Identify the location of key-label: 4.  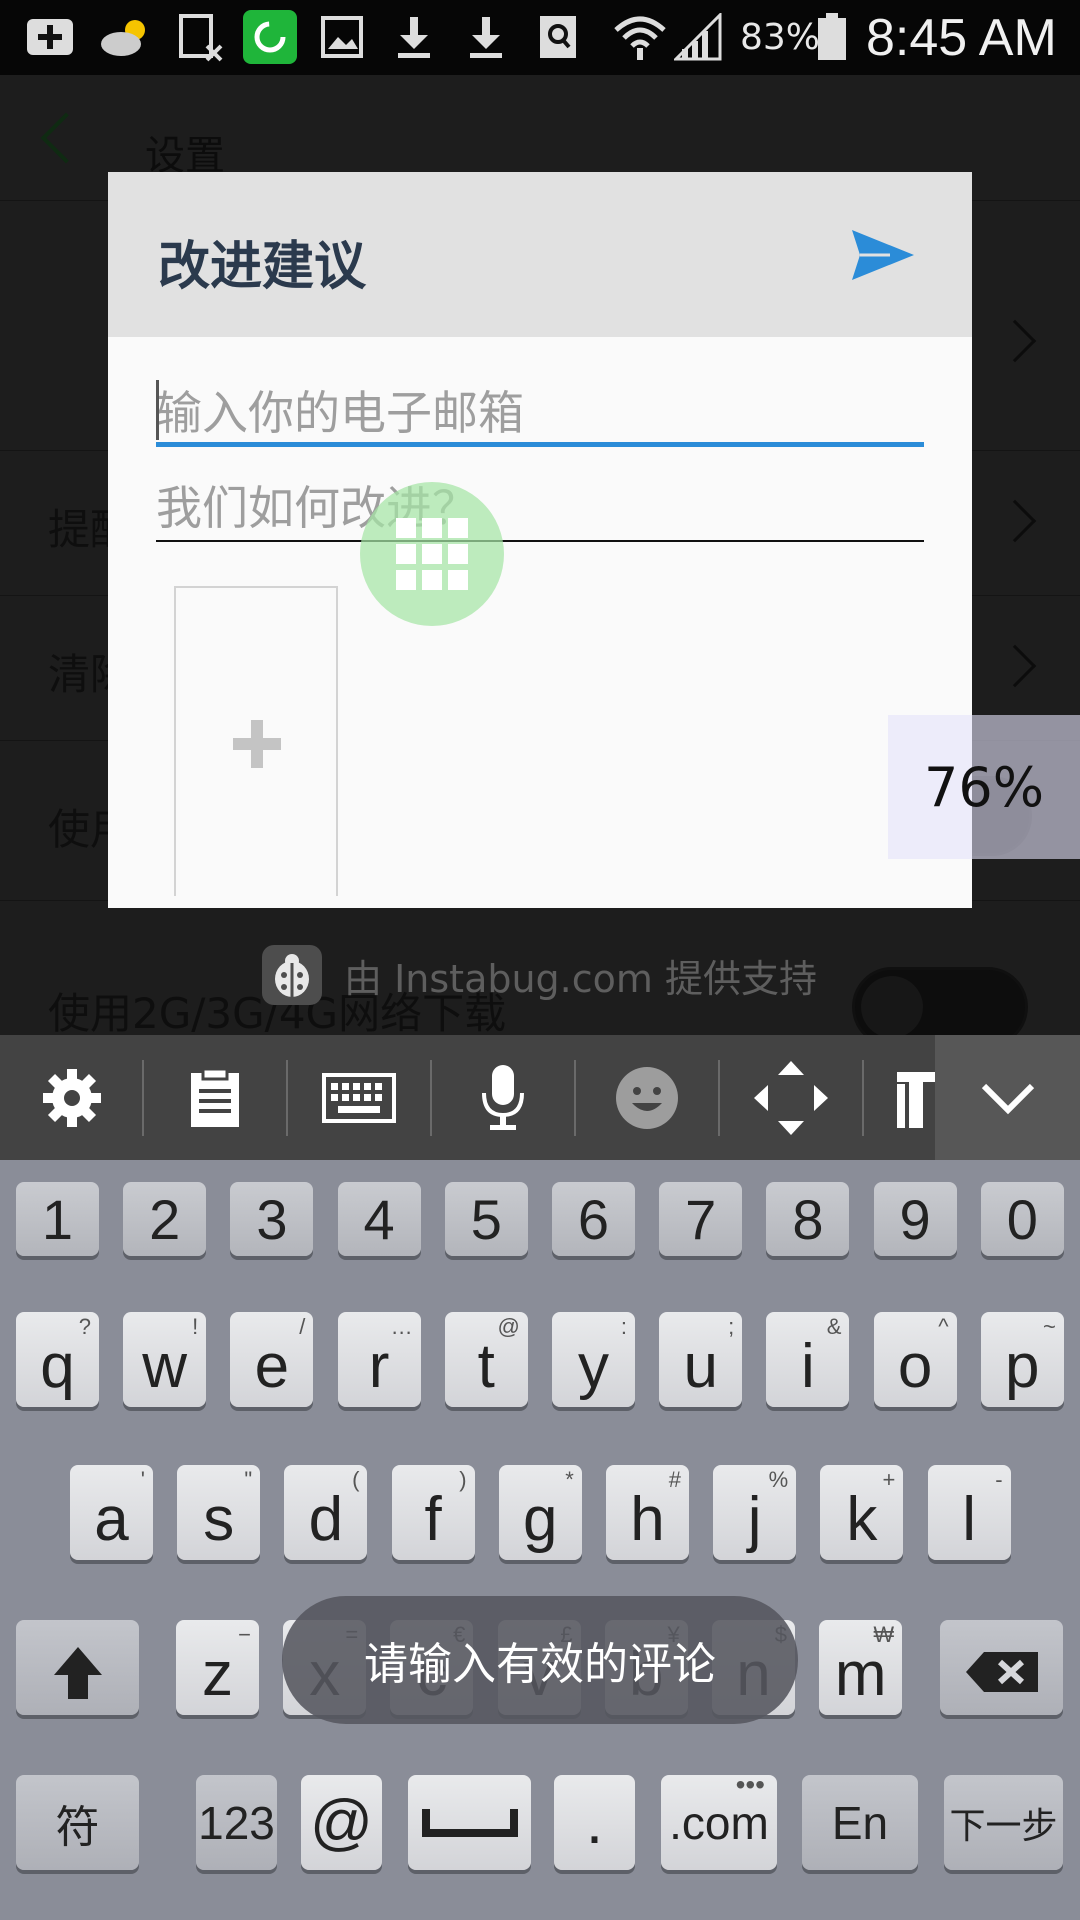
(379, 1219).